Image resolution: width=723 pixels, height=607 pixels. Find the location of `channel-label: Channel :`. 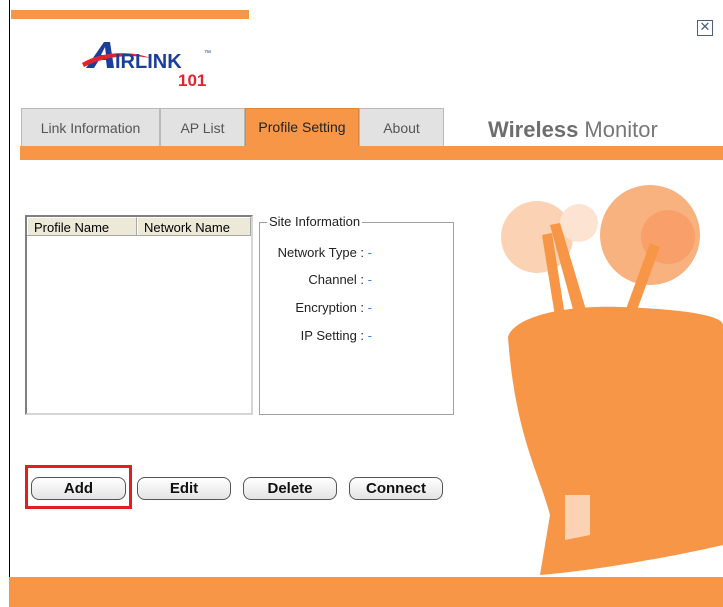

channel-label: Channel : is located at coordinates (336, 279).